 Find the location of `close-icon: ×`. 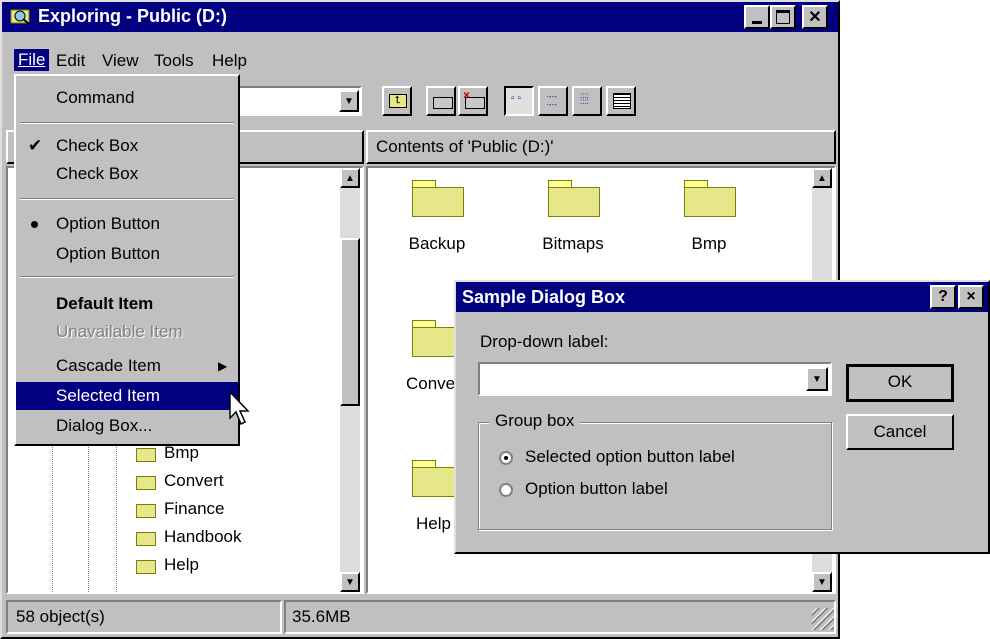

close-icon: × is located at coordinates (971, 296).